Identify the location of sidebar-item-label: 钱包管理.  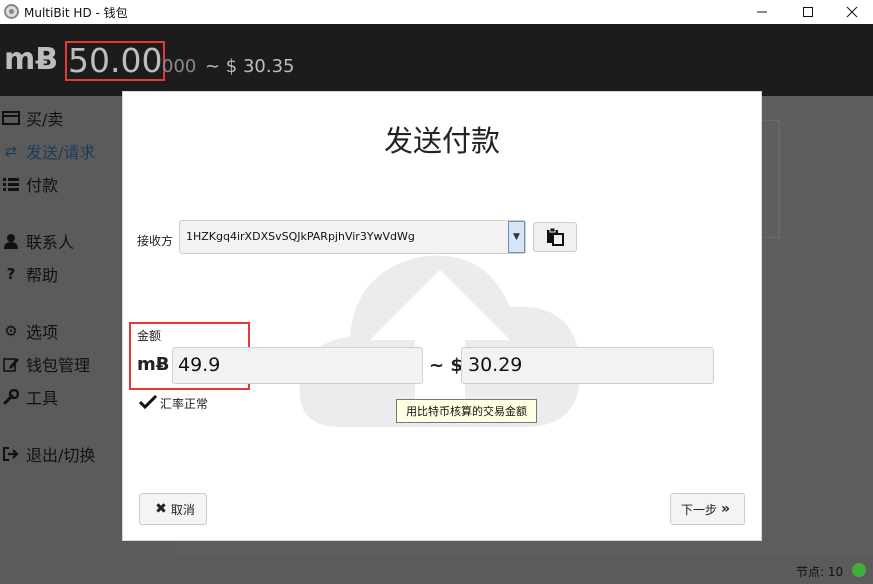
(58, 365).